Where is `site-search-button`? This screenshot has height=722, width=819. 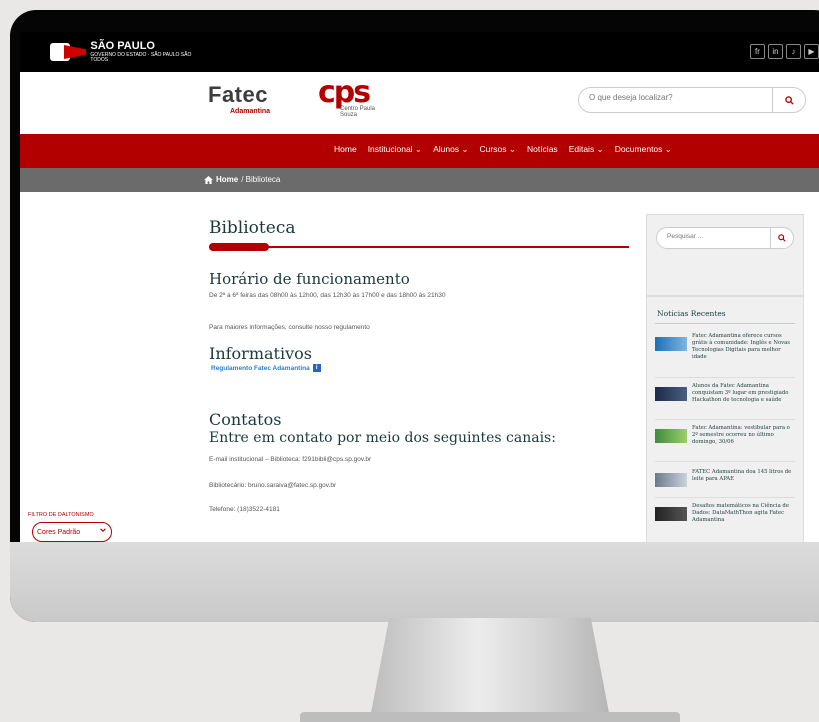 site-search-button is located at coordinates (788, 100).